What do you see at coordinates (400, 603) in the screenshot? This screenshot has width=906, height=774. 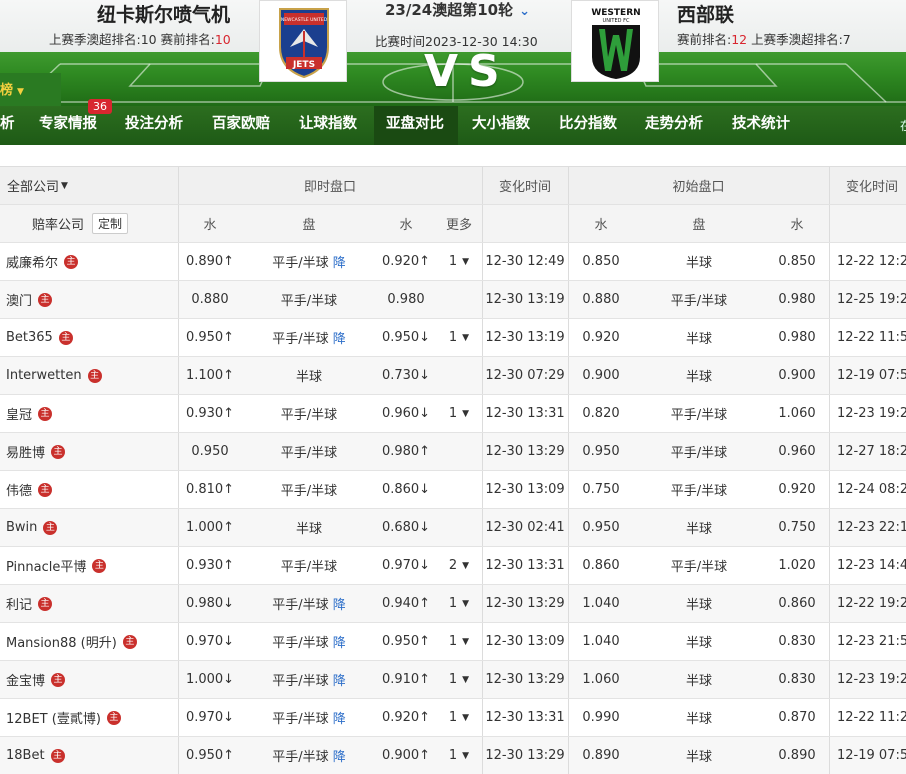 I see `live-water-away-value: 0.940` at bounding box center [400, 603].